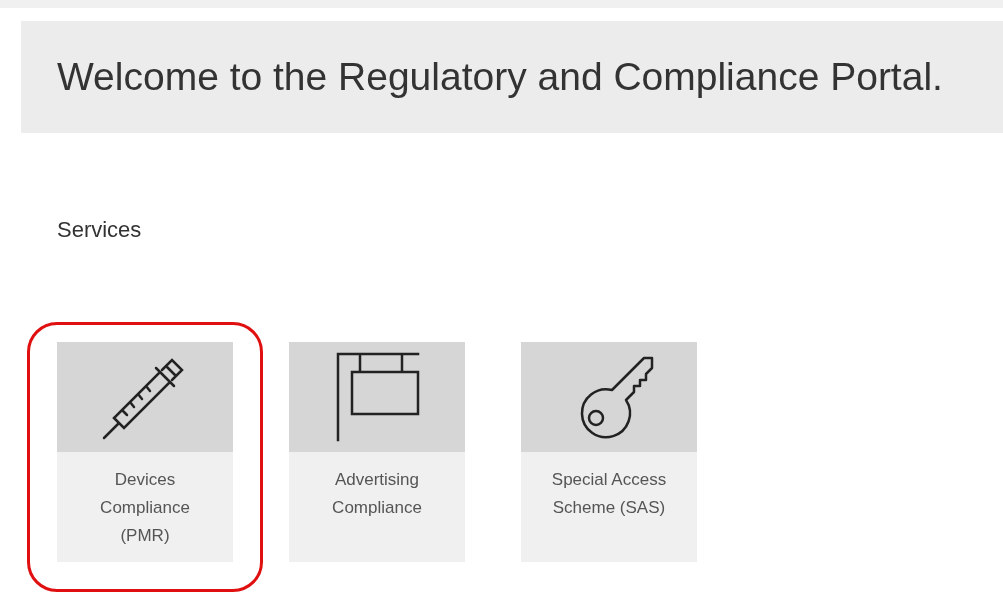  What do you see at coordinates (99, 230) in the screenshot?
I see `section-heading: Services` at bounding box center [99, 230].